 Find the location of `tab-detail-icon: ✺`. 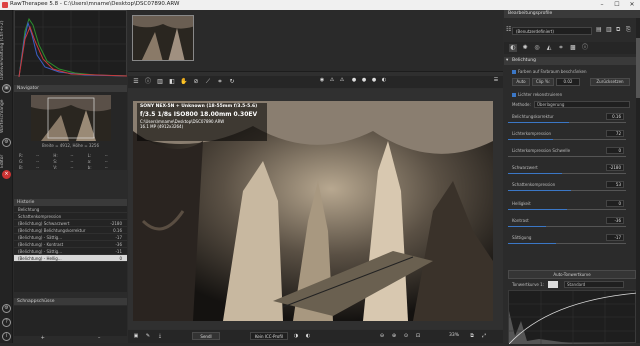

tab-detail-icon: ✺ is located at coordinates (525, 48).